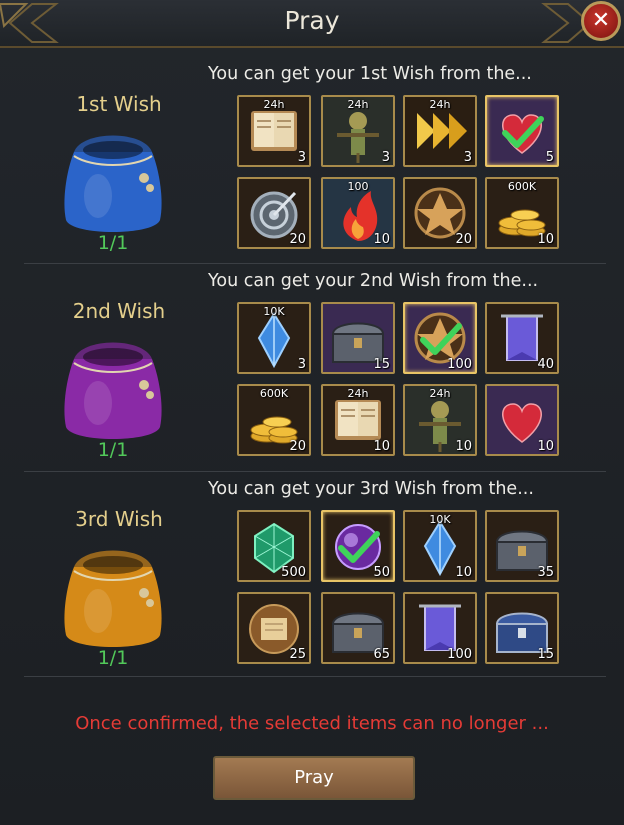  What do you see at coordinates (274, 546) in the screenshot?
I see `reward-item: 500` at bounding box center [274, 546].